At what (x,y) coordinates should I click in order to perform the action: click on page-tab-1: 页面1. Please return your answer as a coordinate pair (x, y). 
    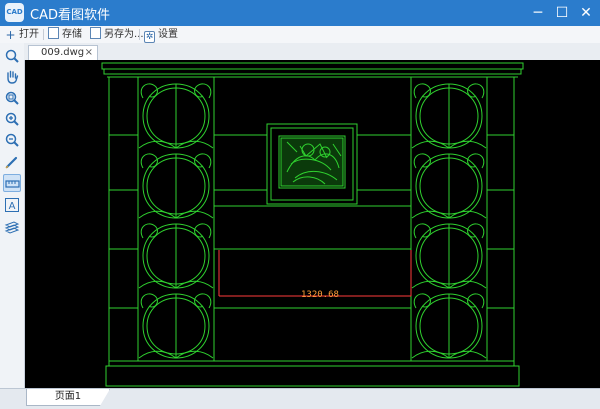
    Looking at the image, I should click on (68, 397).